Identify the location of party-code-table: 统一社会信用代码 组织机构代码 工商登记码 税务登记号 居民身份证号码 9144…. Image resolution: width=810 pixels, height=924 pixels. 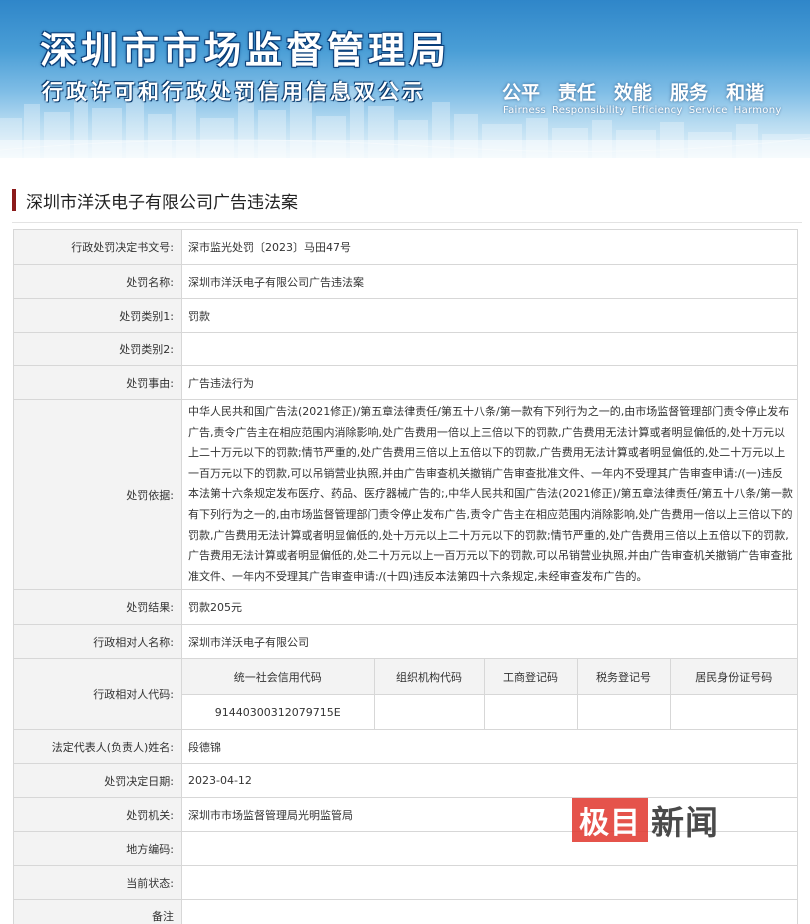
(489, 694).